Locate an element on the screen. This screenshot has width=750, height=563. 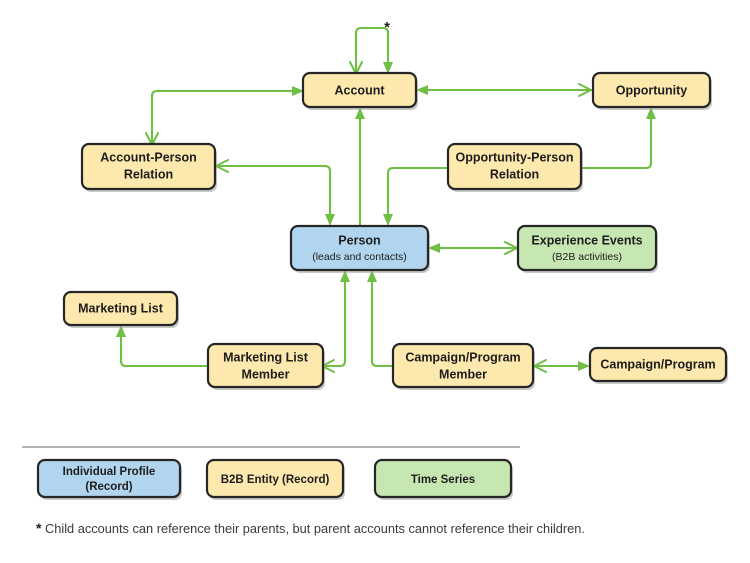
edge-opportunity-to-account is located at coordinates (505, 90).